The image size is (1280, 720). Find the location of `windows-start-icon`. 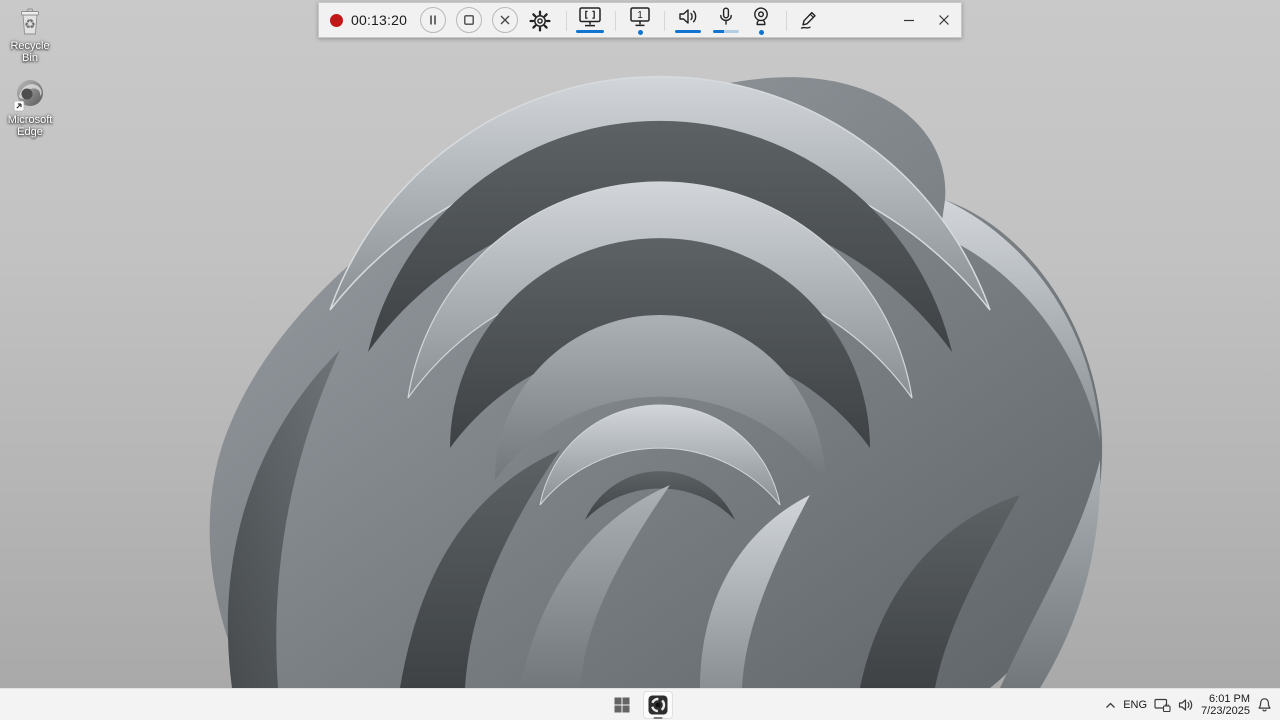

windows-start-icon is located at coordinates (622, 705).